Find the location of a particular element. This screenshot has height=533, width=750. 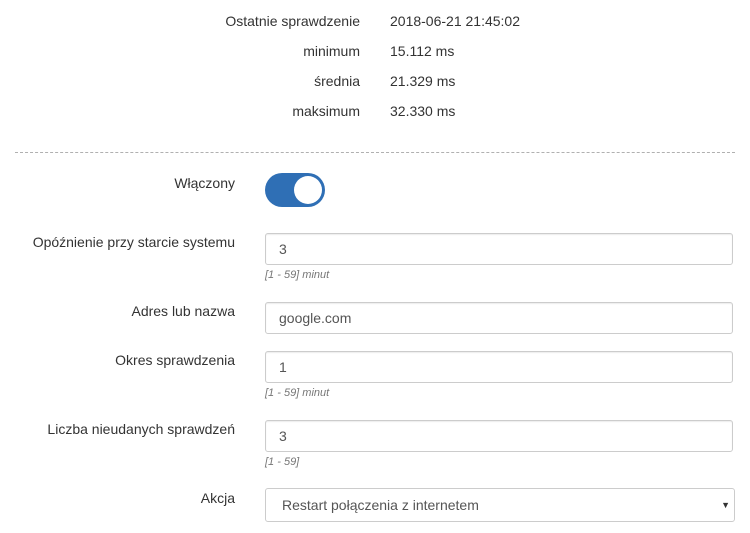

startup-delay-label: Opóźnienie przy starcie systemu is located at coordinates (133, 242).